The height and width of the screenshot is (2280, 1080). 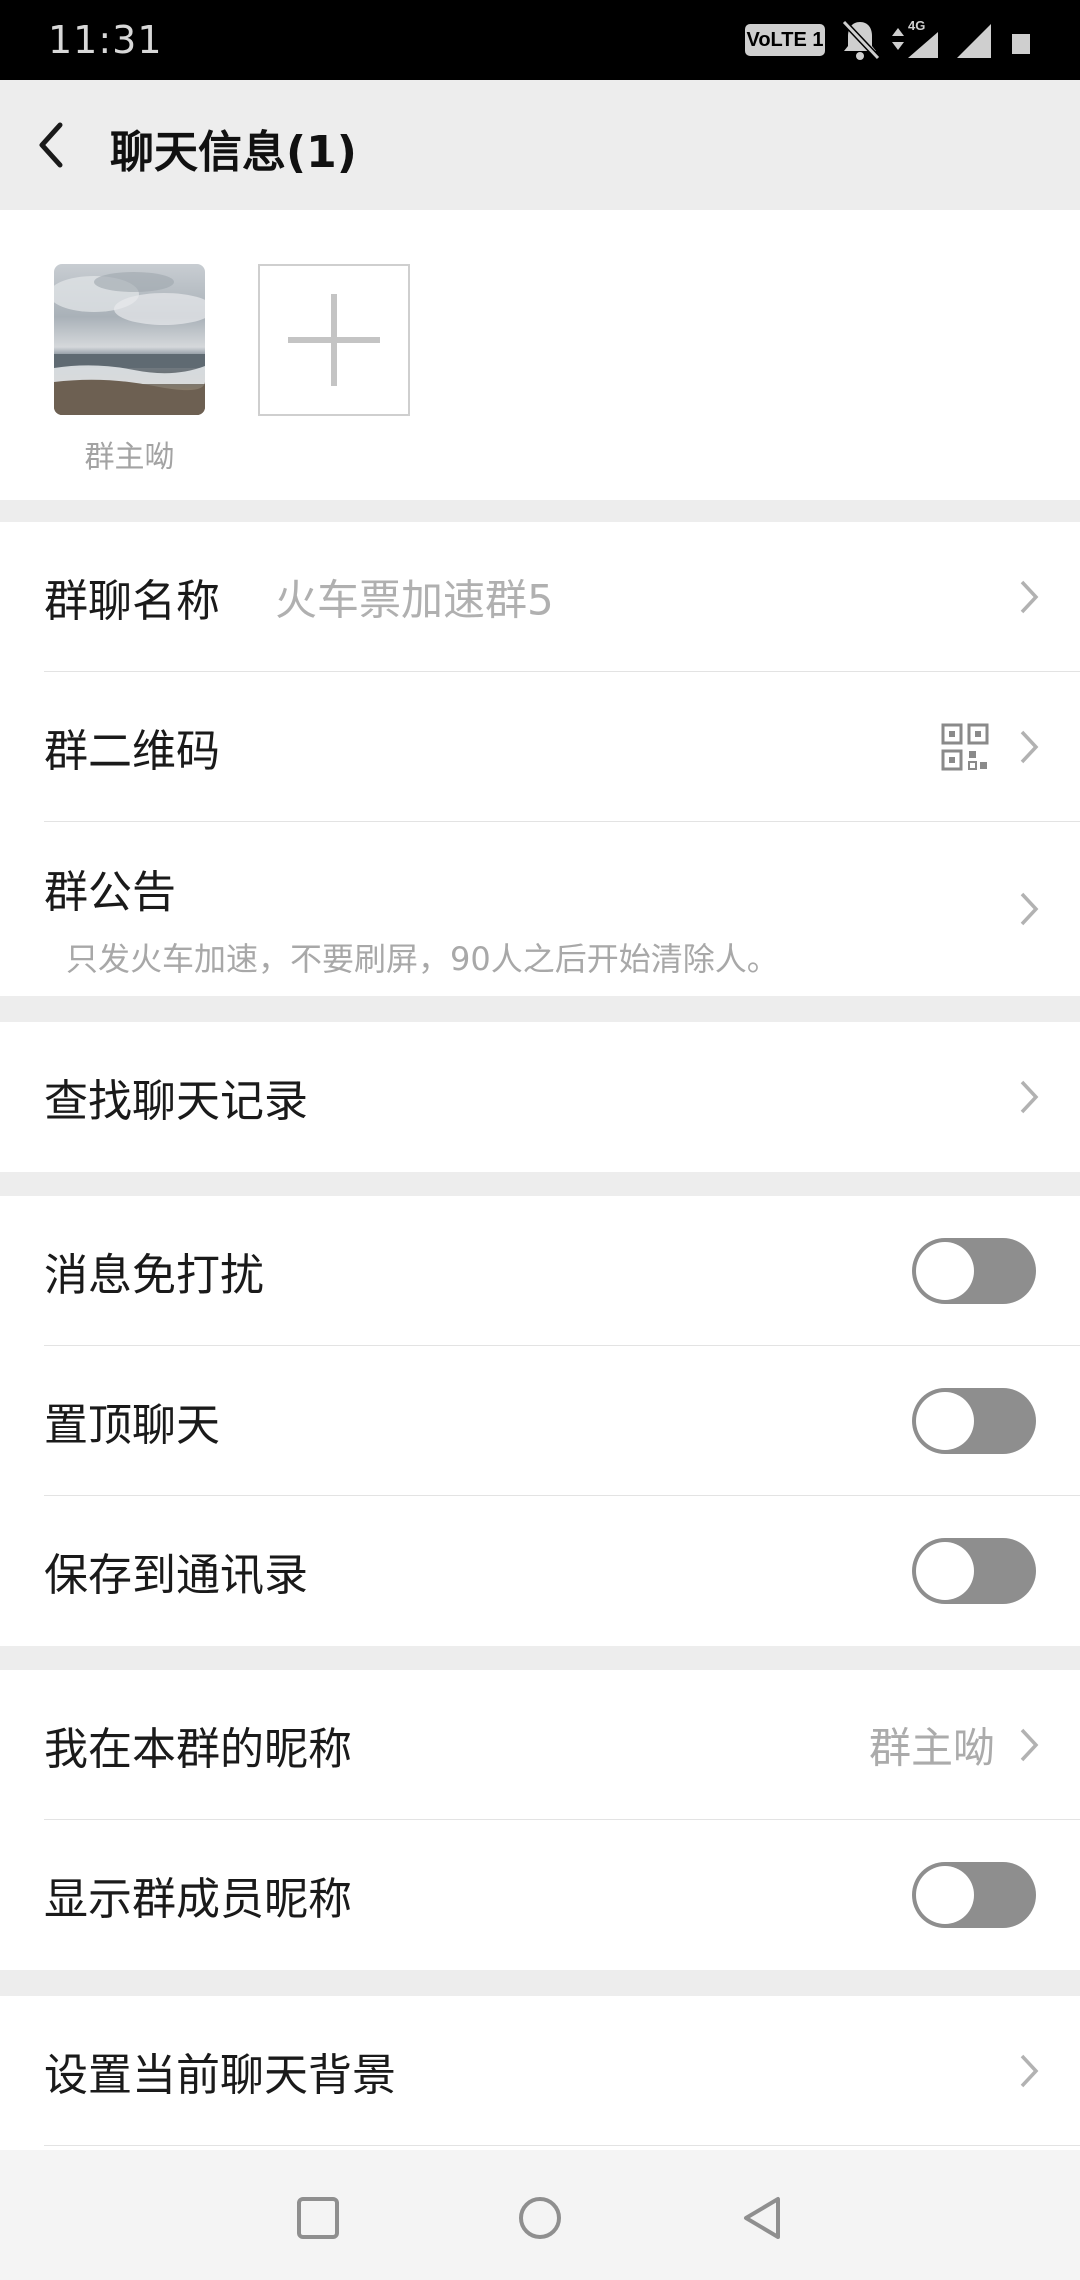 I want to click on qr-code-icon, so click(x=965, y=747).